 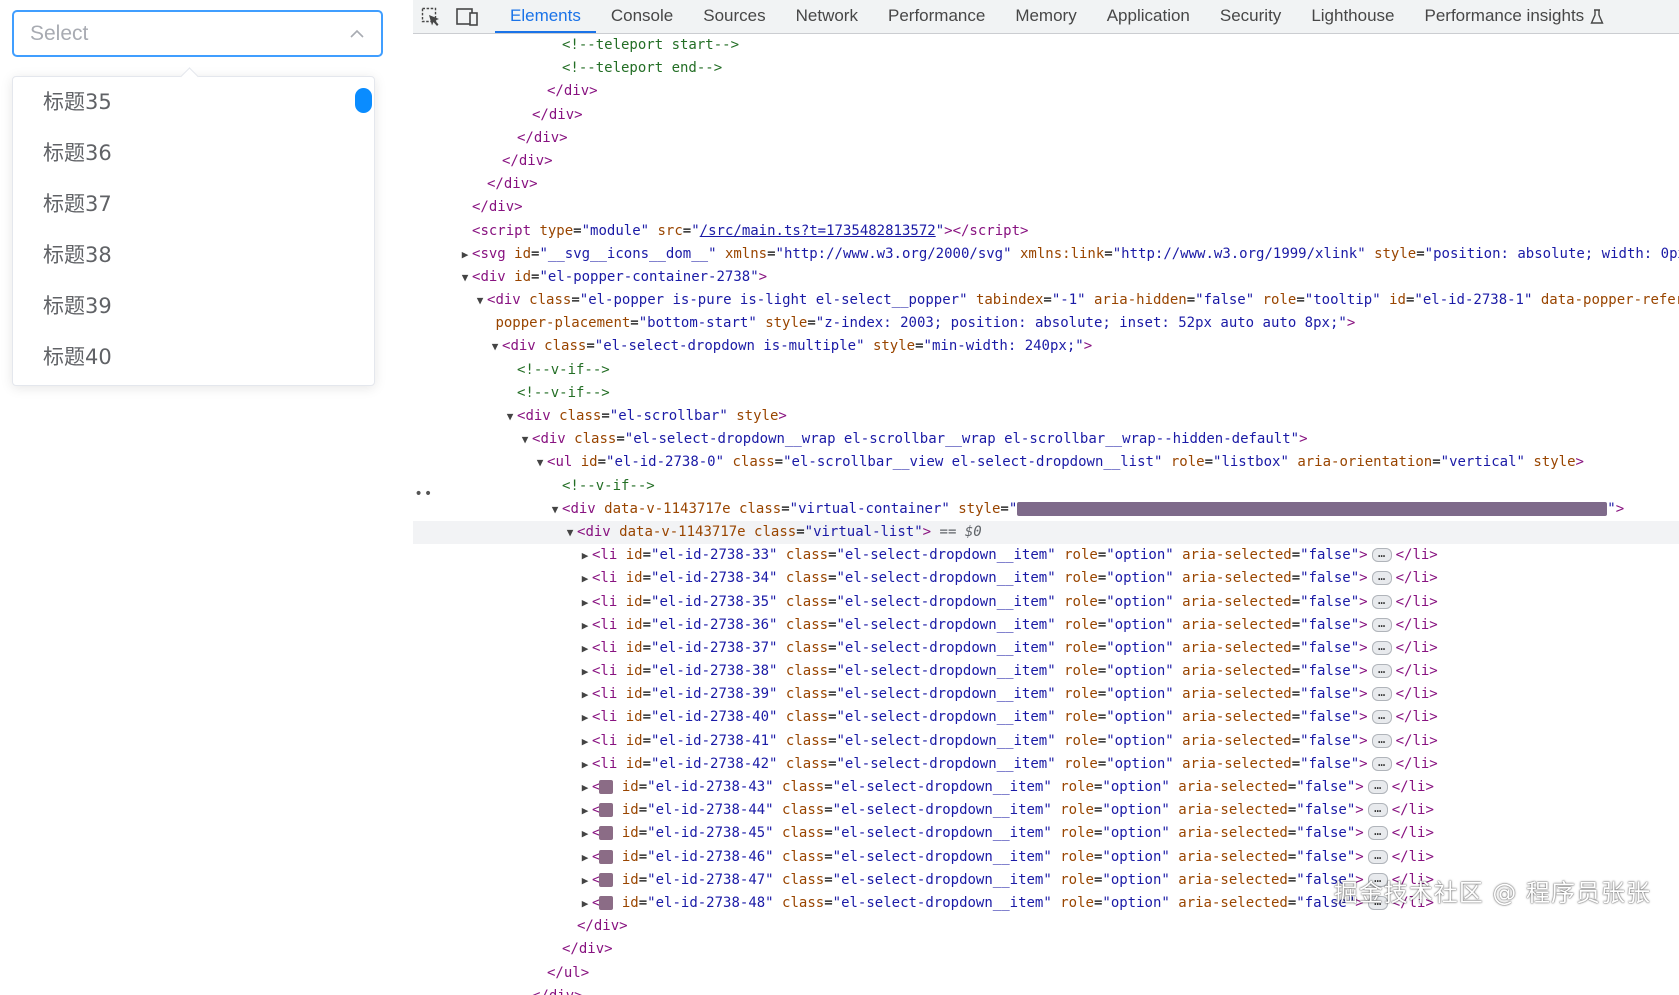 I want to click on dom-node-row: </ul>, so click(x=1046, y=973).